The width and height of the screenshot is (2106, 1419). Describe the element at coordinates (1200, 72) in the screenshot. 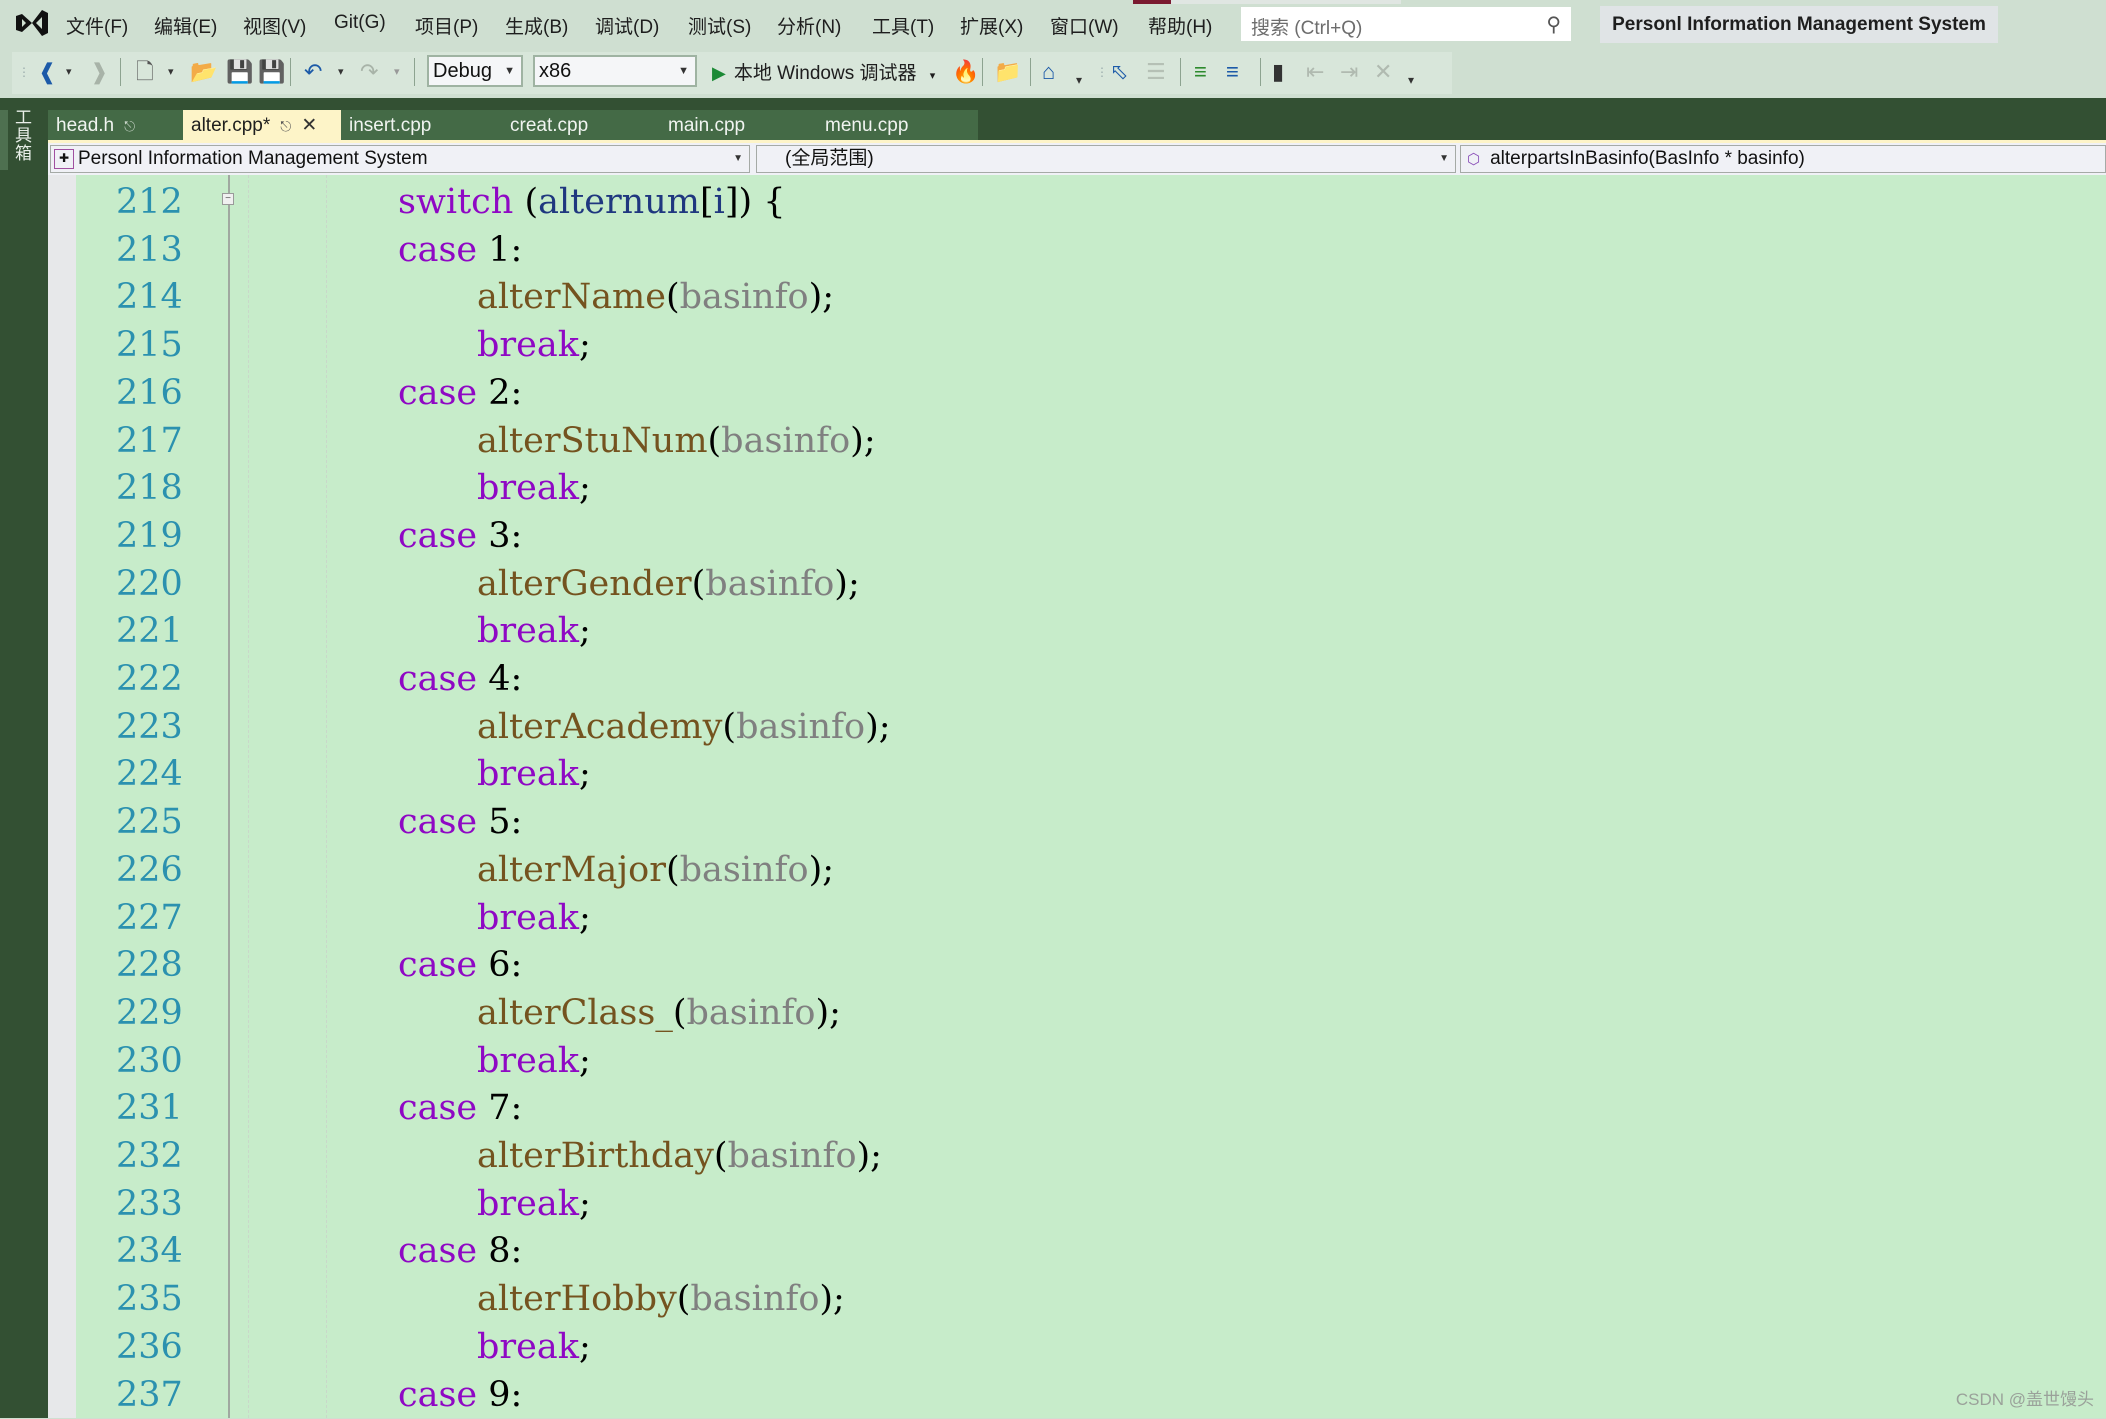

I see `indent-icon: ≡` at that location.